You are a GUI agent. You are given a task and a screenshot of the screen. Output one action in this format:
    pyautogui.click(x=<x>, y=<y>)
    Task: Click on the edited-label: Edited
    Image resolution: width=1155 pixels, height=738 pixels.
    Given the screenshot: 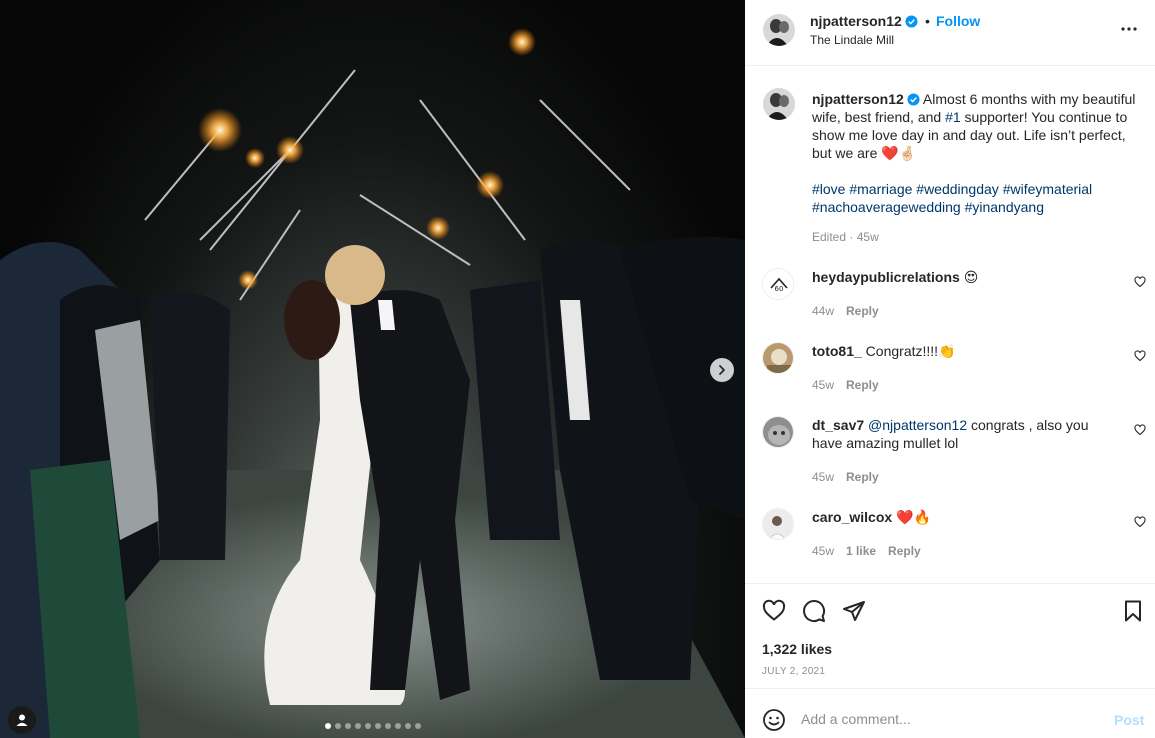 What is the action you would take?
    pyautogui.click(x=829, y=237)
    